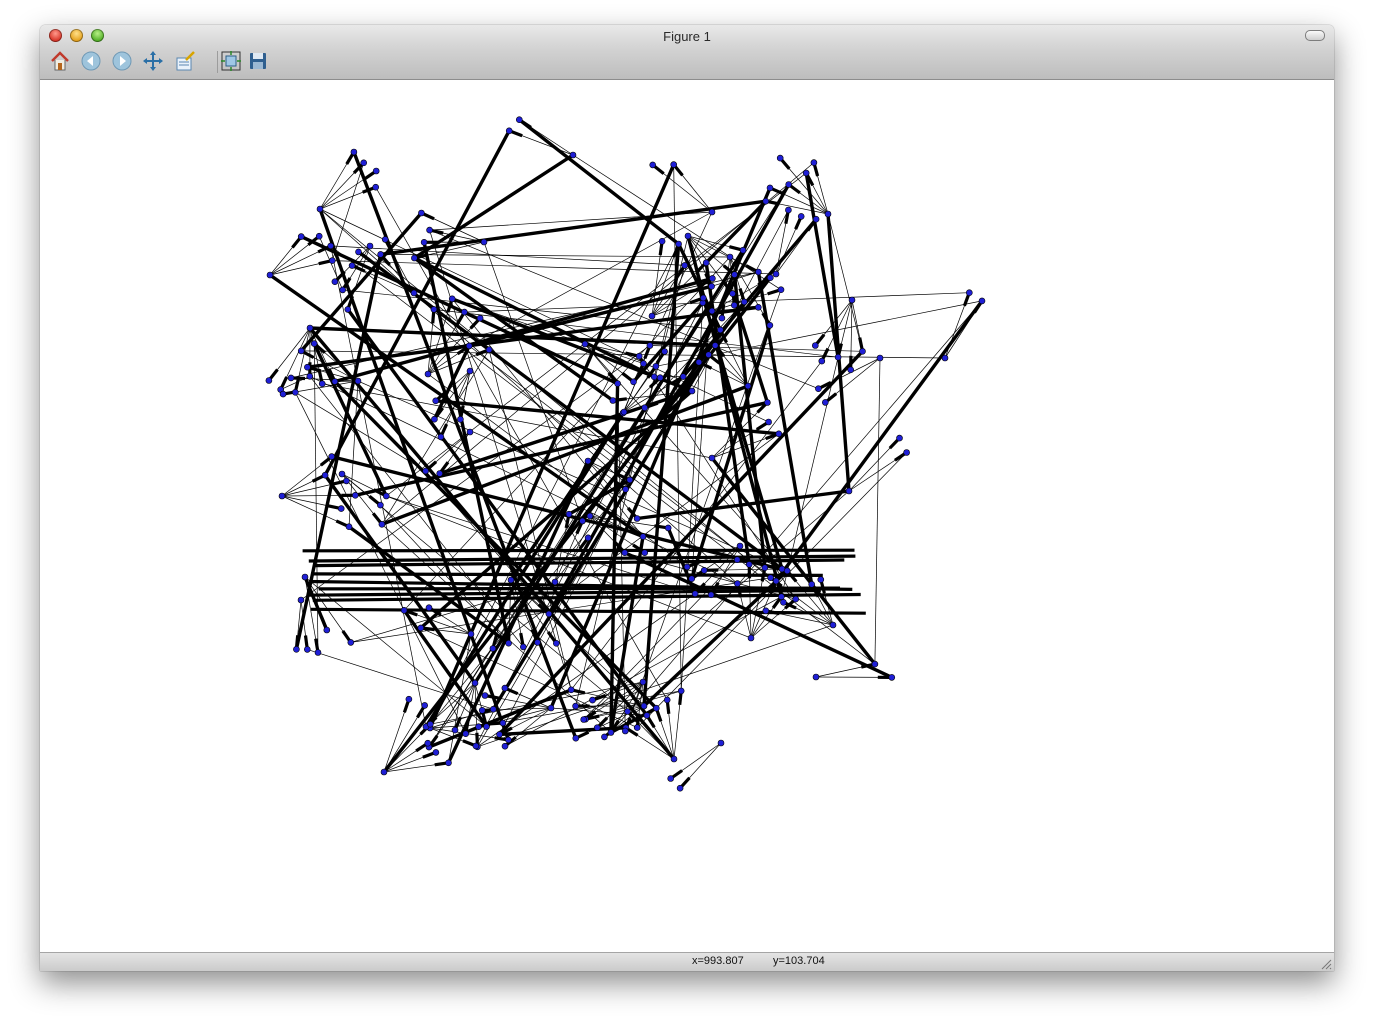  What do you see at coordinates (185, 61) in the screenshot?
I see `zoom-button` at bounding box center [185, 61].